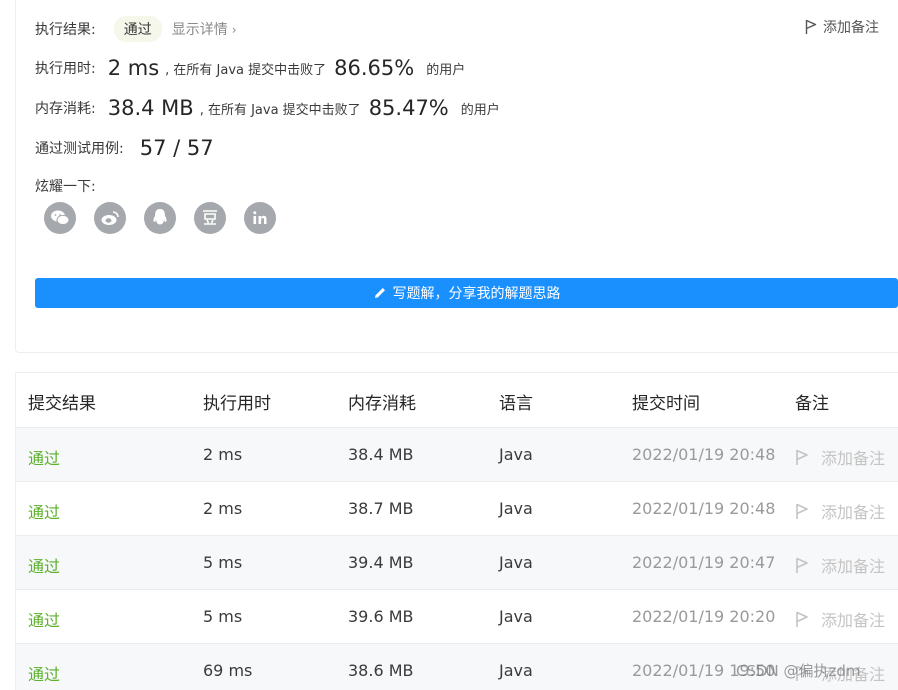  What do you see at coordinates (374, 68) in the screenshot?
I see `runtime-percent: 86.65%` at bounding box center [374, 68].